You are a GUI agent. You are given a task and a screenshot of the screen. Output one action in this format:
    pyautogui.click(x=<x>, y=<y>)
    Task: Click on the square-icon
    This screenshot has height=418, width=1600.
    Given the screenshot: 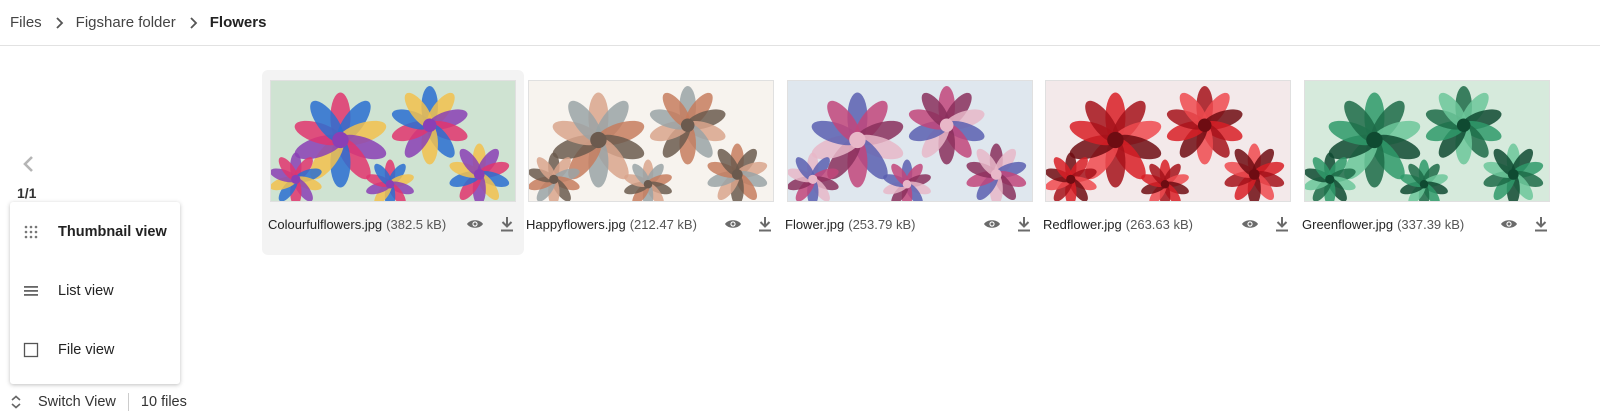 What is the action you would take?
    pyautogui.click(x=31, y=350)
    